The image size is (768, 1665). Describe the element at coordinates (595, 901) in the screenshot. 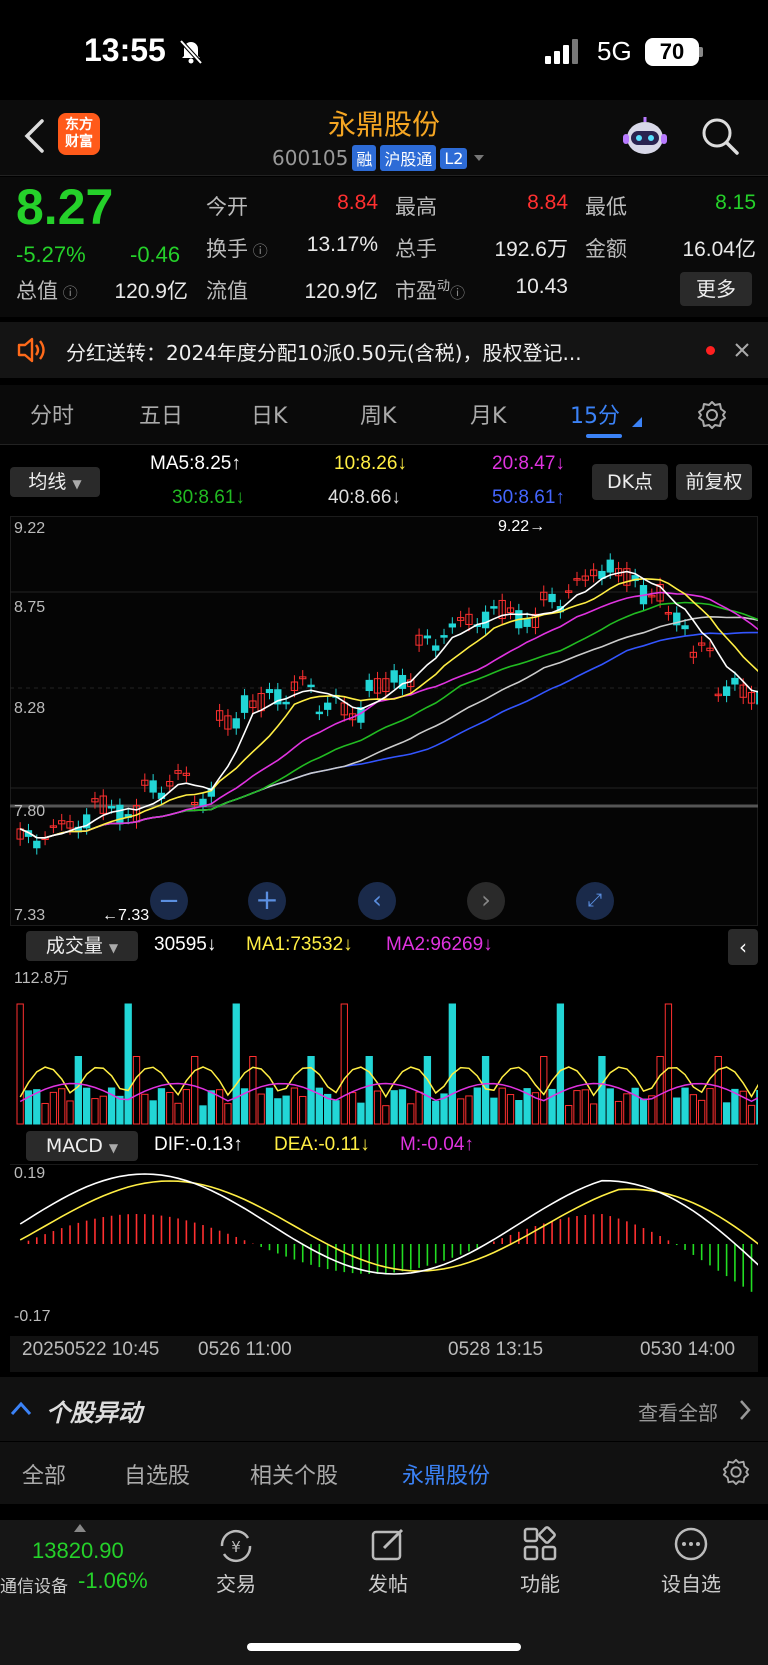

I see `fullscreen-button: ⤢` at that location.